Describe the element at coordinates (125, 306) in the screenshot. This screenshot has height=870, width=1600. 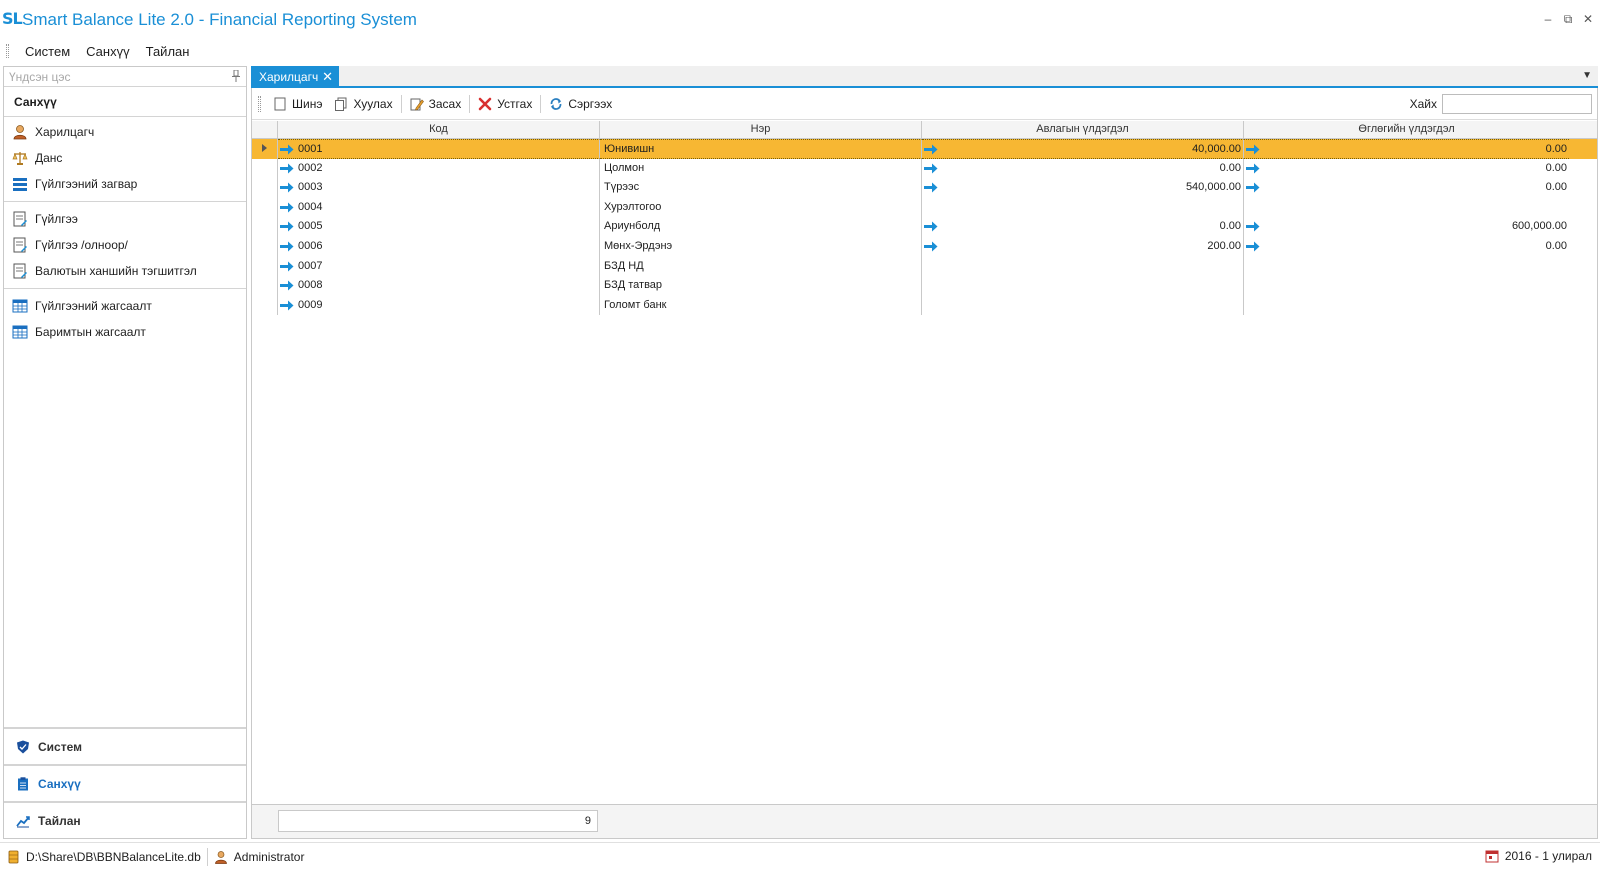
I see `nav-item-transaction-list: Гүйлгээний жагсаалт` at that location.